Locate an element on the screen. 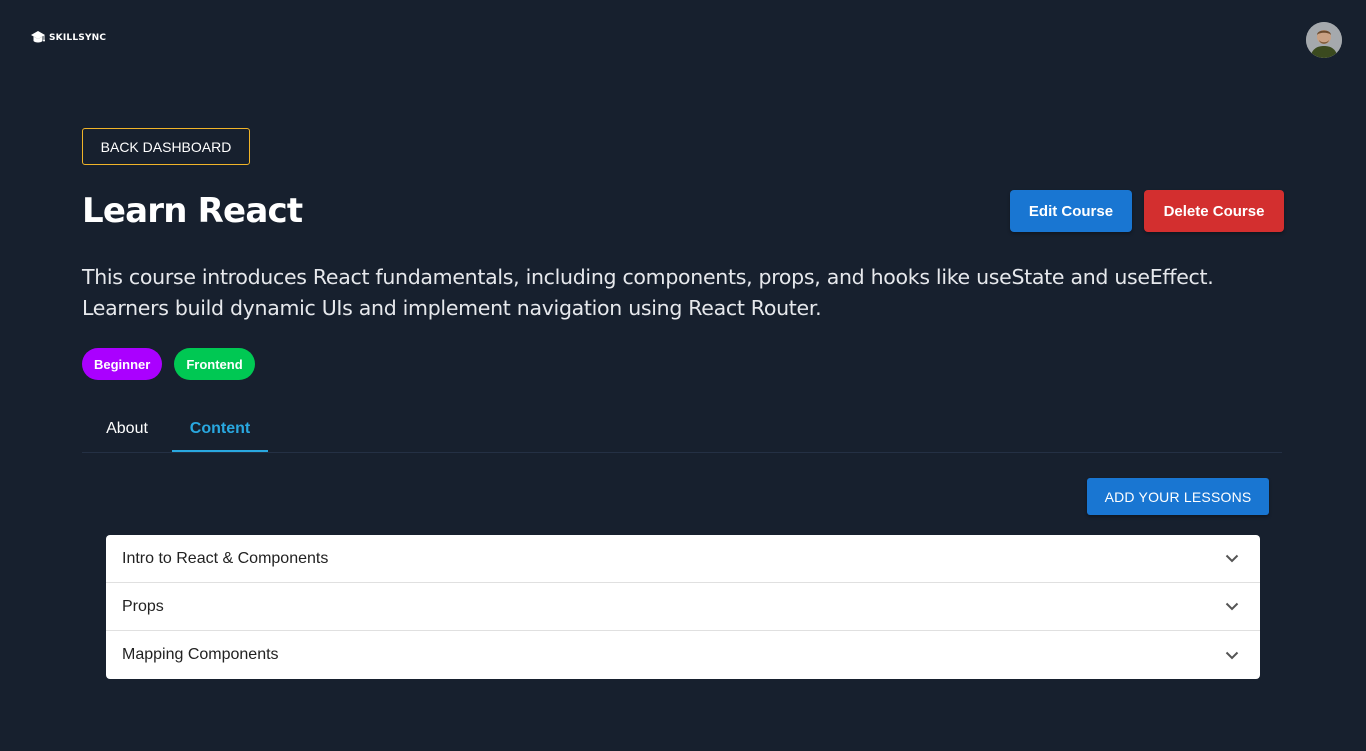 Image resolution: width=1366 pixels, height=751 pixels. course-tabs: About Content is located at coordinates (682, 429).